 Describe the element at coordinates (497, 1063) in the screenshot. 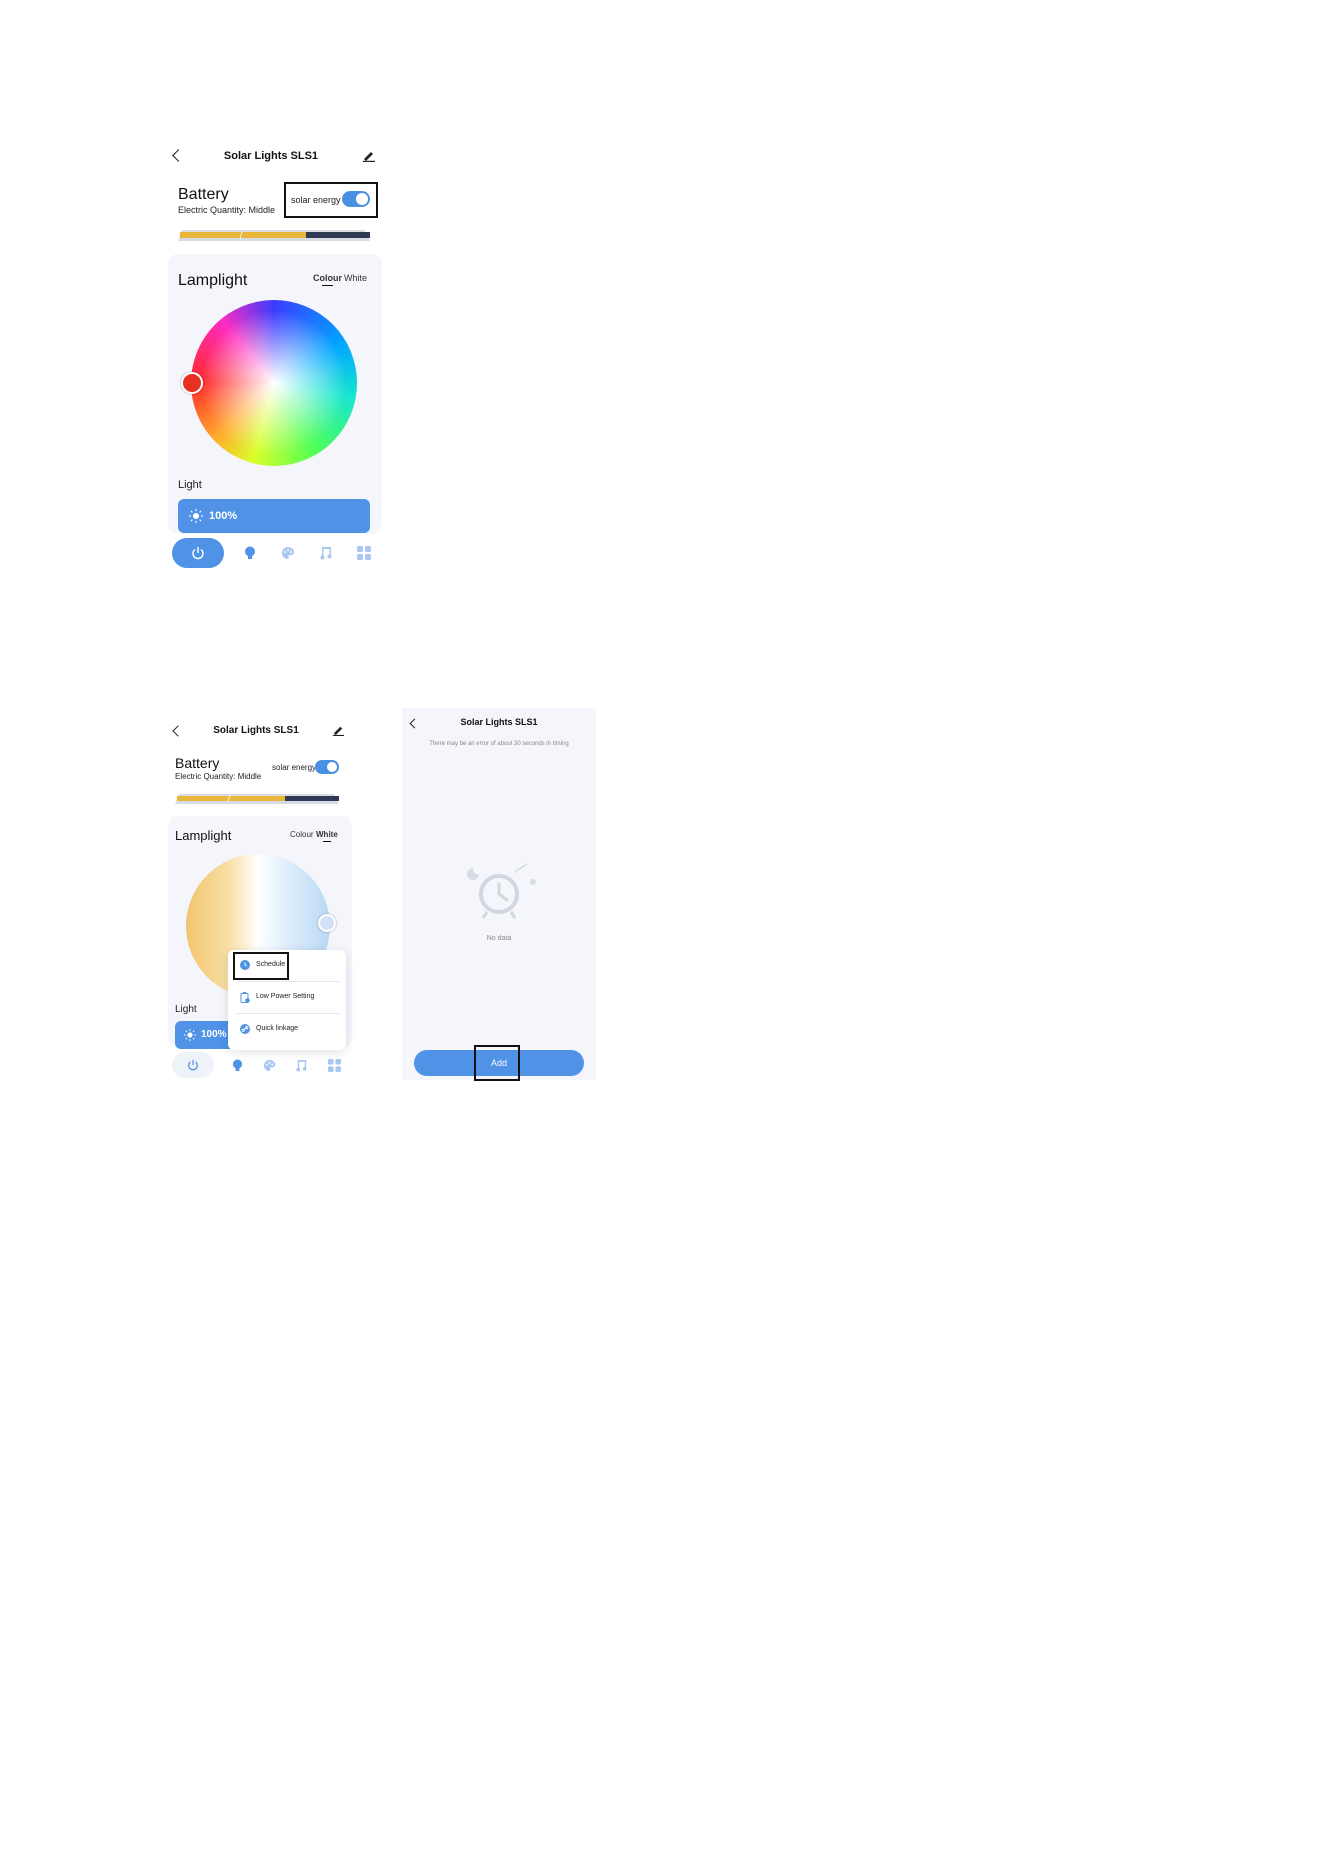

I see `add-highlight` at that location.